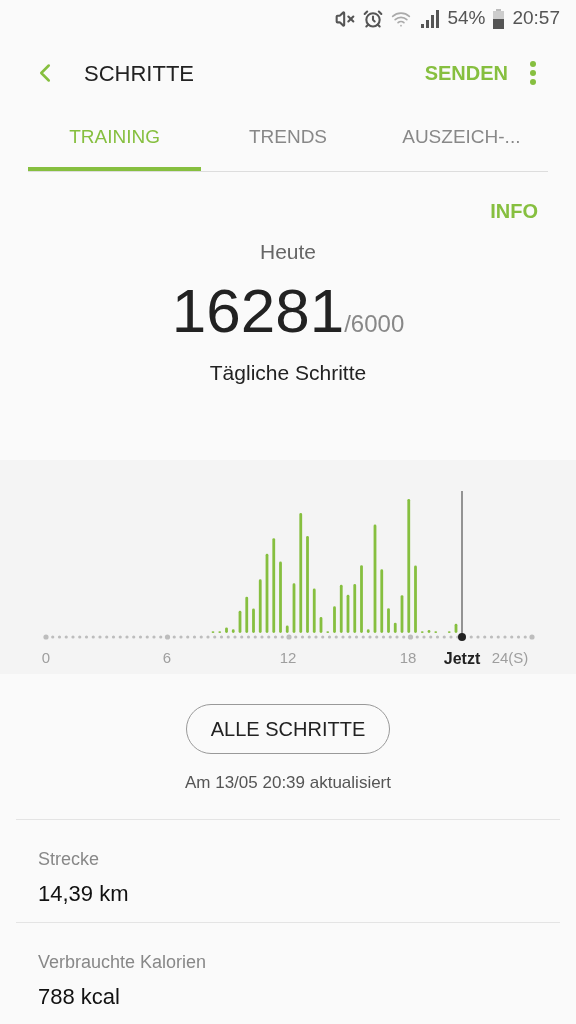 The image size is (576, 1024). Describe the element at coordinates (288, 783) in the screenshot. I see `updated-note: Am 13/05 20:39 aktualisiert` at that location.